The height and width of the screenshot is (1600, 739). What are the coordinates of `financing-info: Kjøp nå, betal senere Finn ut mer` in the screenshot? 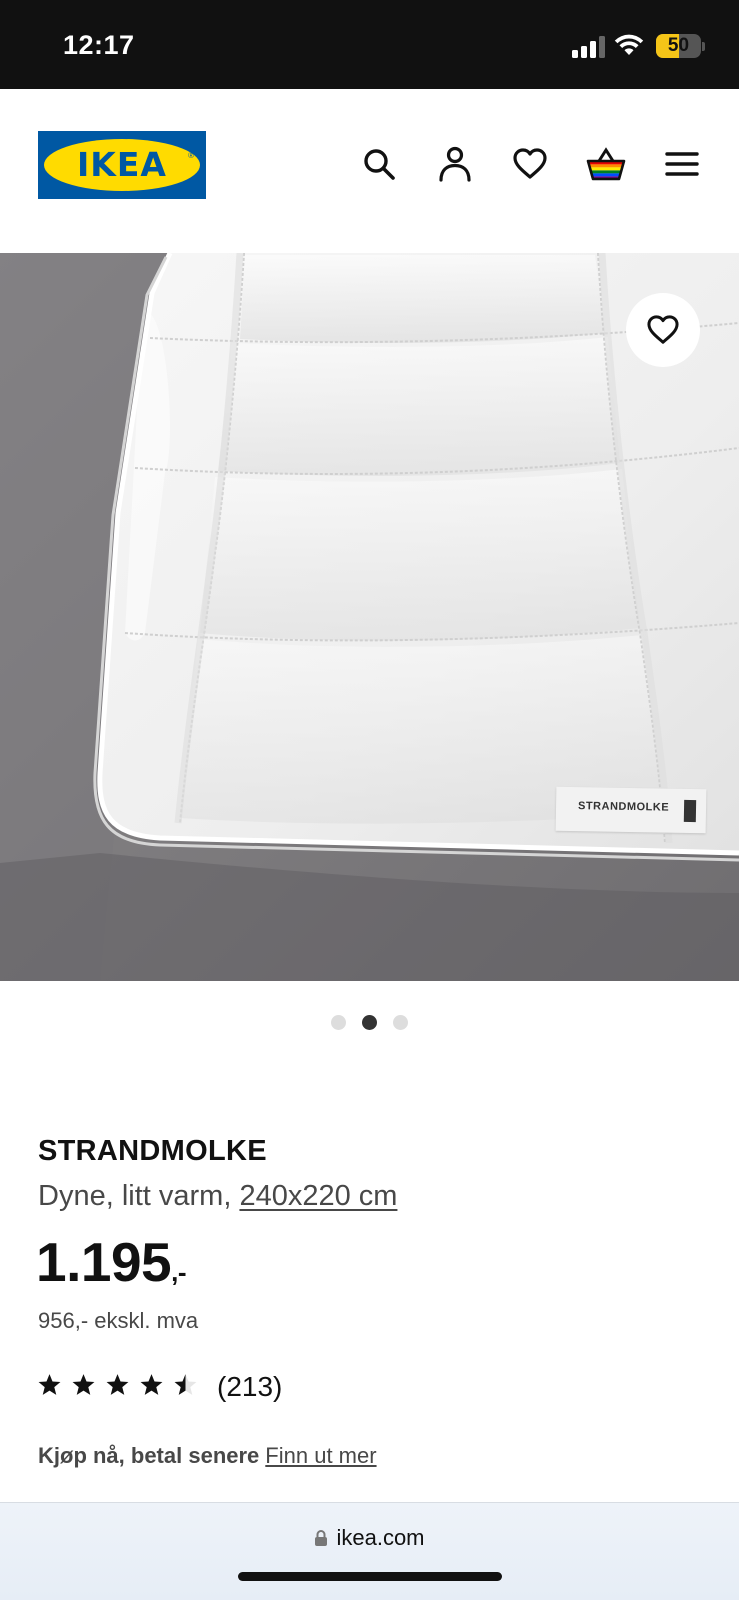 It's located at (207, 1456).